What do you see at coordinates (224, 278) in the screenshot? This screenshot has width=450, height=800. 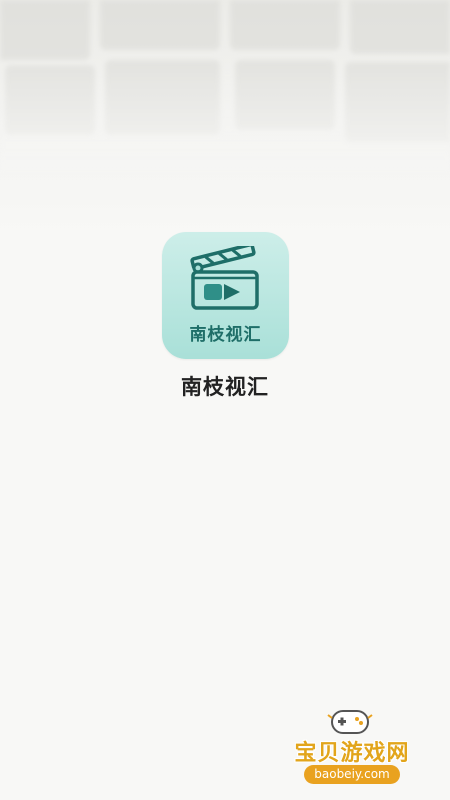 I see `clapperboard-play-icon` at bounding box center [224, 278].